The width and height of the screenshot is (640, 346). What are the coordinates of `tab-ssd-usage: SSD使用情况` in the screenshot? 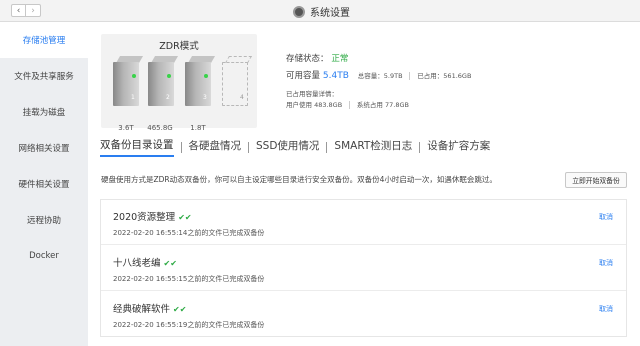 It's located at (287, 147).